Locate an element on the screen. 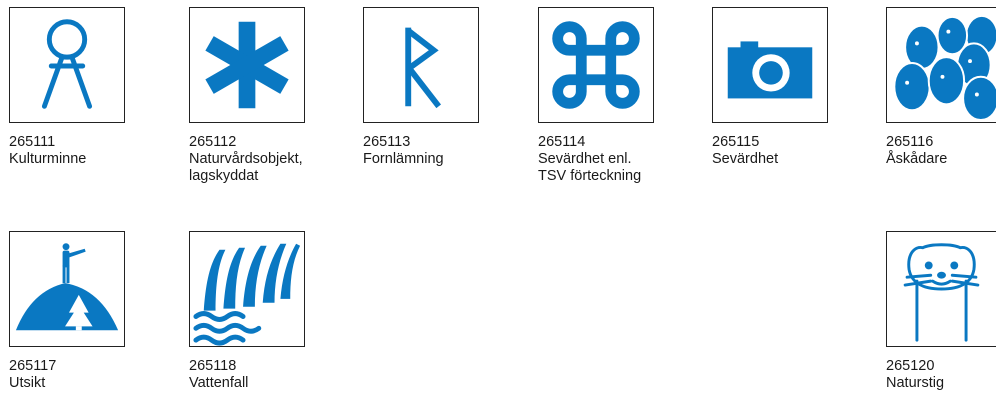 The image size is (996, 398). rune-r-icon is located at coordinates (423, 68).